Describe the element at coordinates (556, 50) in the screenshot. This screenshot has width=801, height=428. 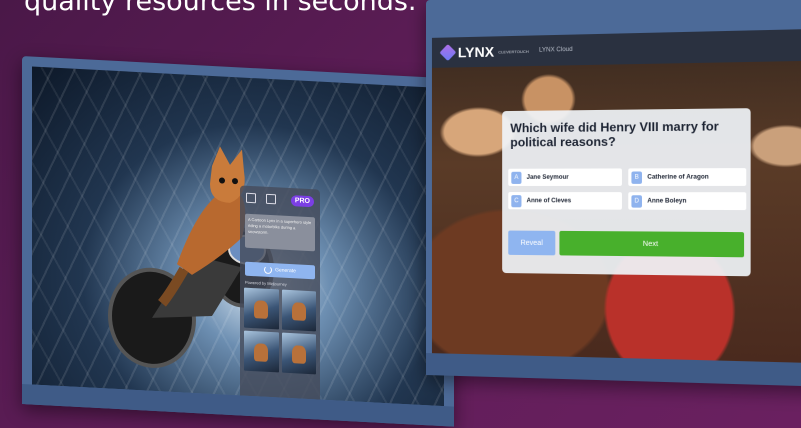
I see `cloud-label: LYNX Cloud` at that location.